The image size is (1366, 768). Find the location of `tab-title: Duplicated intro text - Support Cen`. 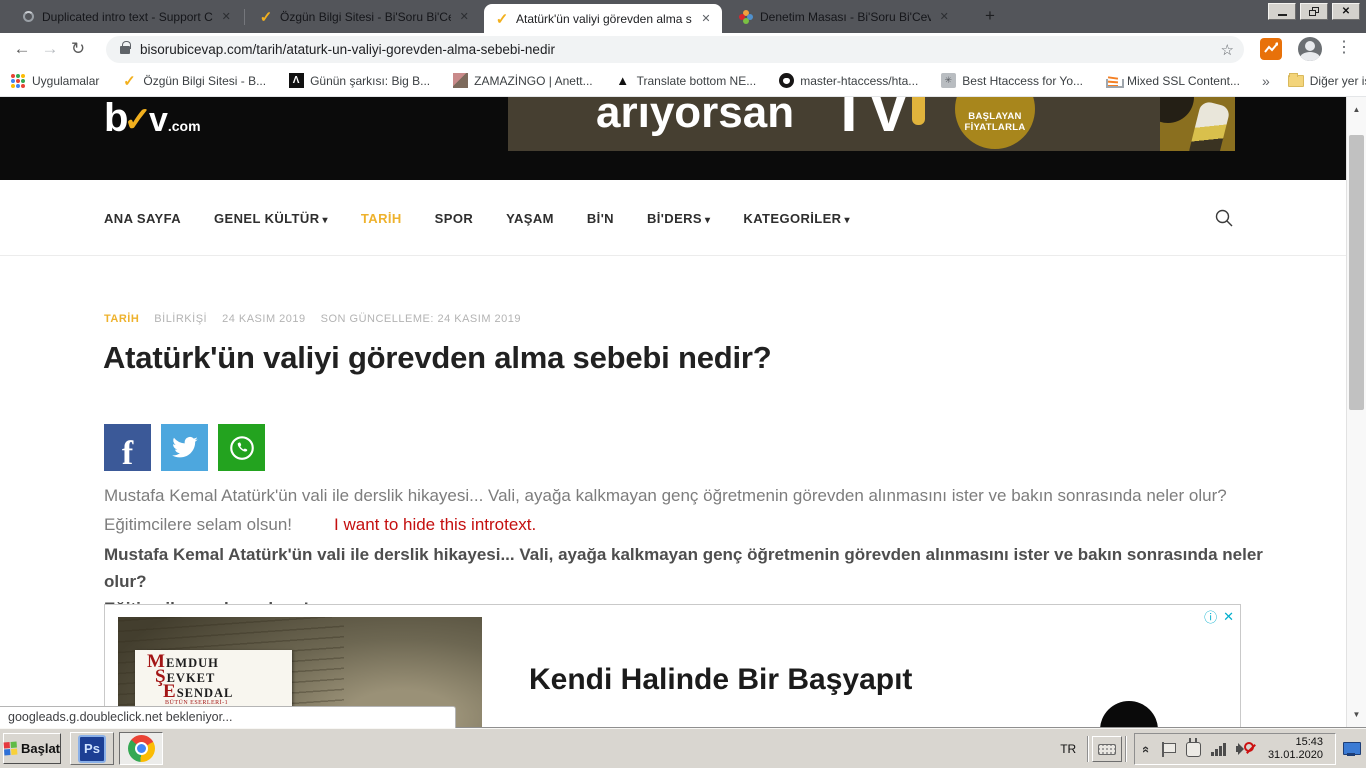

tab-title: Duplicated intro text - Support Cen is located at coordinates (127, 16).